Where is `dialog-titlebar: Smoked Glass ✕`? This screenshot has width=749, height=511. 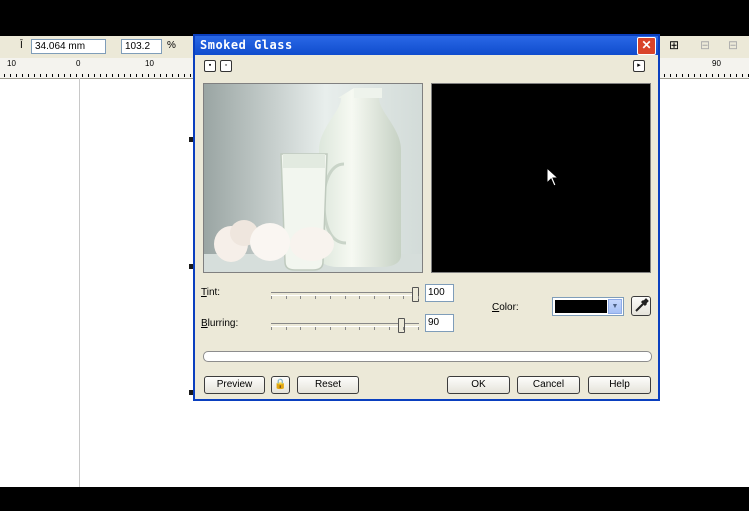 dialog-titlebar: Smoked Glass ✕ is located at coordinates (426, 45).